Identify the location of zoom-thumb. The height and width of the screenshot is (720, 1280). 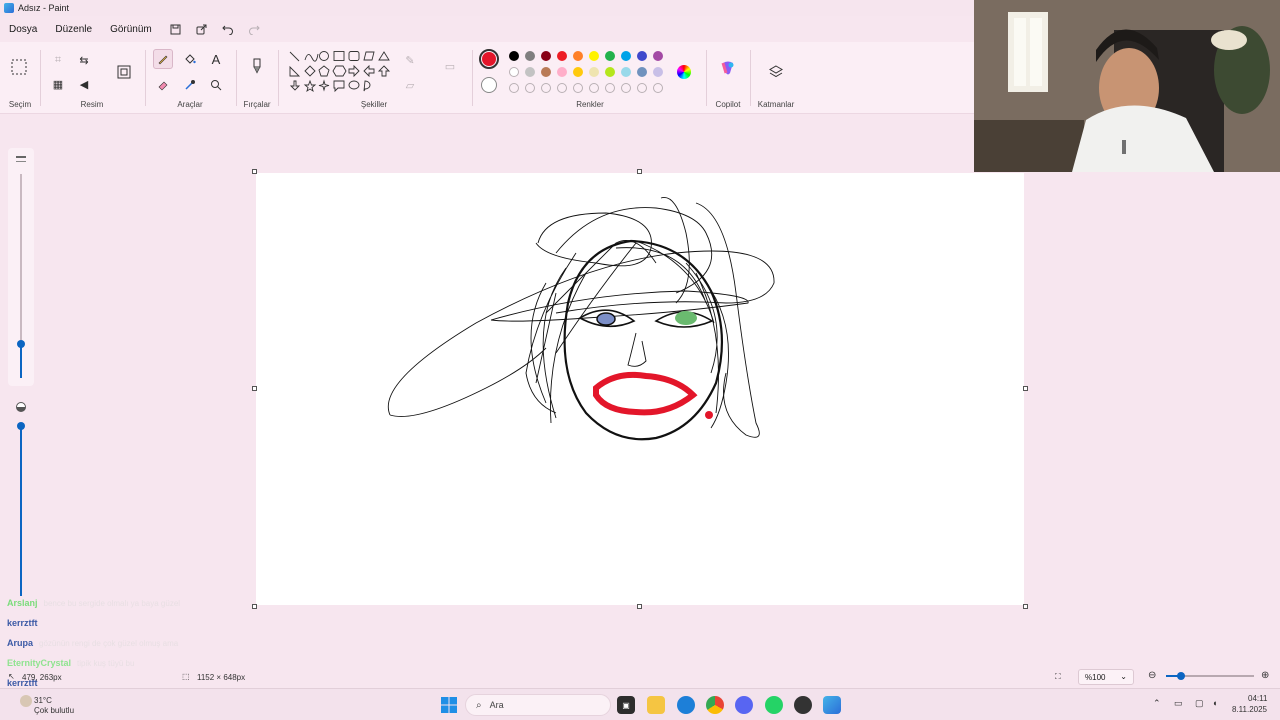
(1181, 676).